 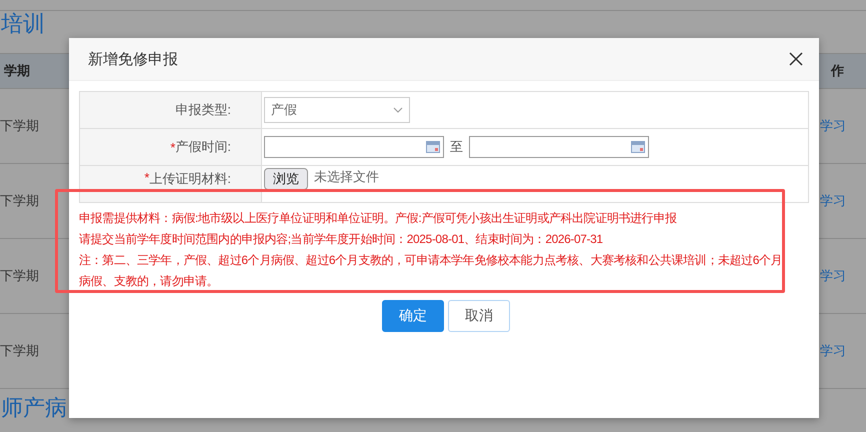 What do you see at coordinates (378, 218) in the screenshot?
I see `notice-text: 申报需提供材料：病假:地市级以上医疗单位证明和单位证明。产假:产假可凭小孩出生证明或产科出院证明书进行申报` at bounding box center [378, 218].